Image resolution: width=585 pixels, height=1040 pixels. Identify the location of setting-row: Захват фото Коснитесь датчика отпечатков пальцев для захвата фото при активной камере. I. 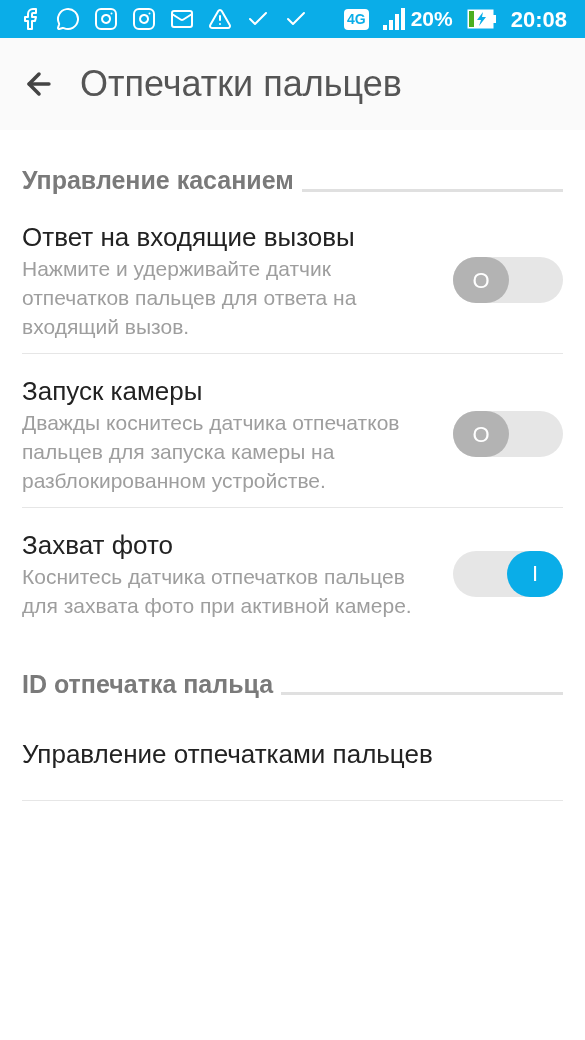
(292, 569).